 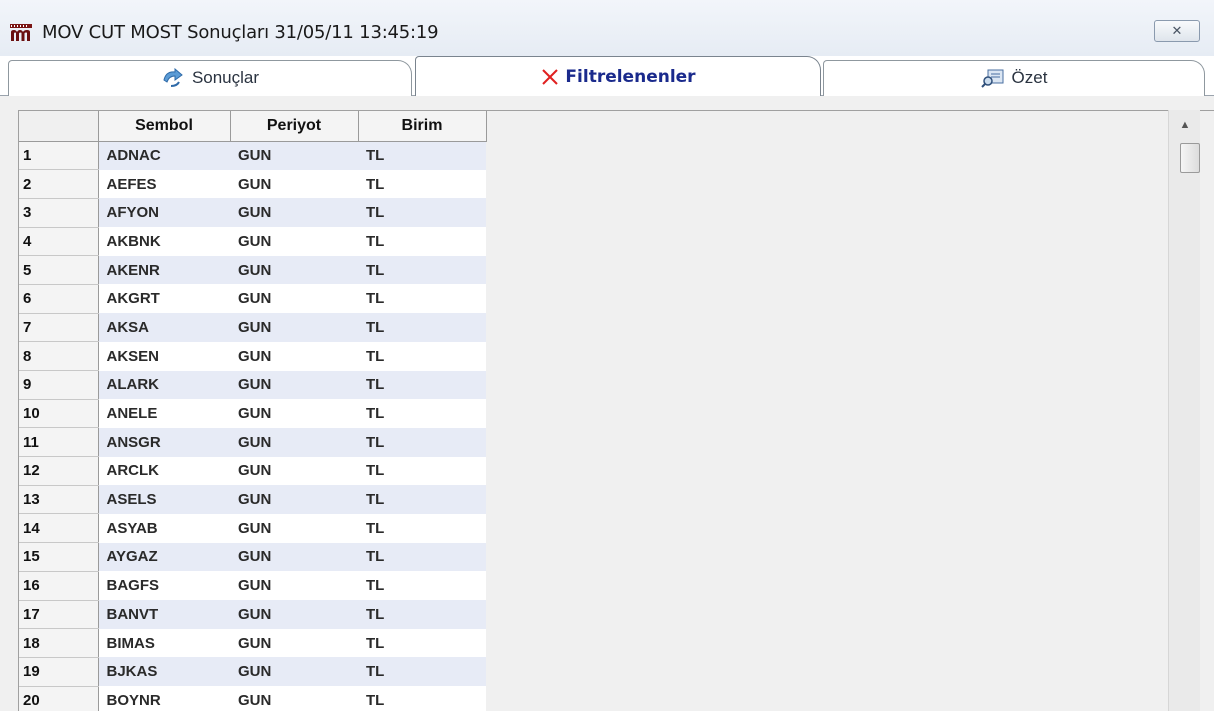 What do you see at coordinates (59, 500) in the screenshot?
I see `row-number: 13` at bounding box center [59, 500].